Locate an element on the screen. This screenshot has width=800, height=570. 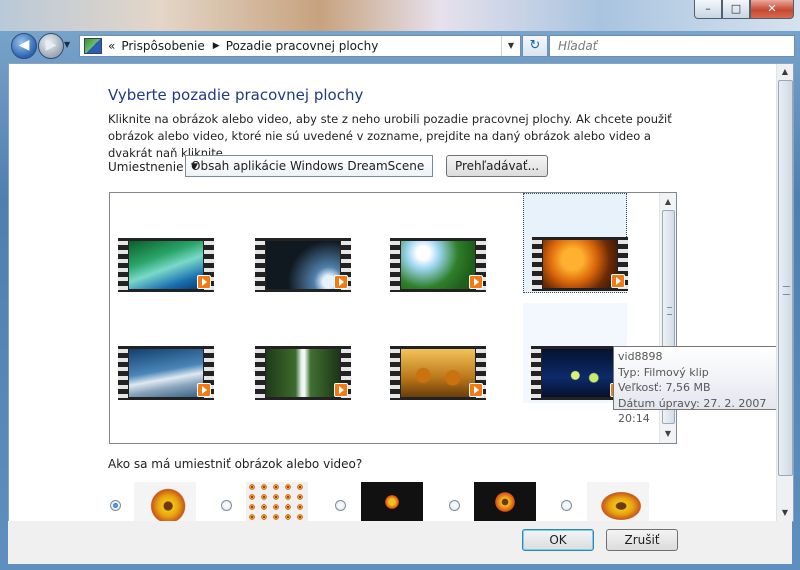
gallery-item-selected is located at coordinates (575, 243).